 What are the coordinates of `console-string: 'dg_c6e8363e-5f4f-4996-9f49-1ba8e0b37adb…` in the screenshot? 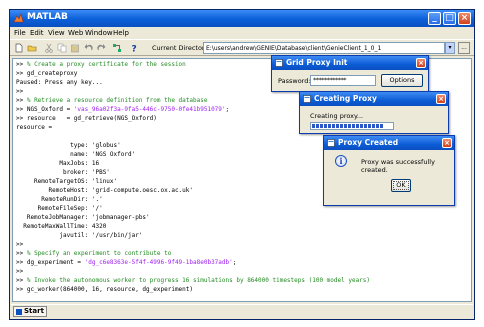 It's located at (158, 262).